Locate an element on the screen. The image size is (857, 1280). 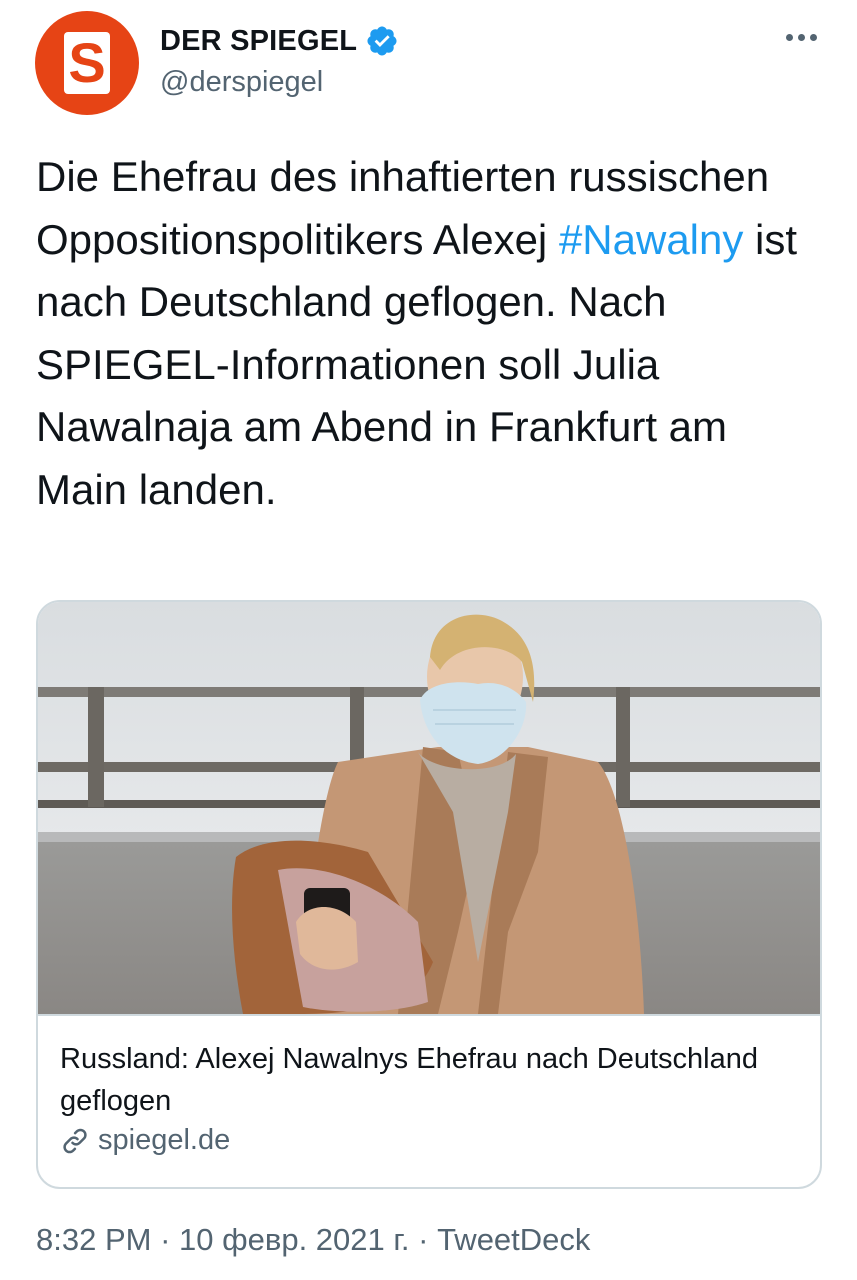
card-divider is located at coordinates (429, 1015).